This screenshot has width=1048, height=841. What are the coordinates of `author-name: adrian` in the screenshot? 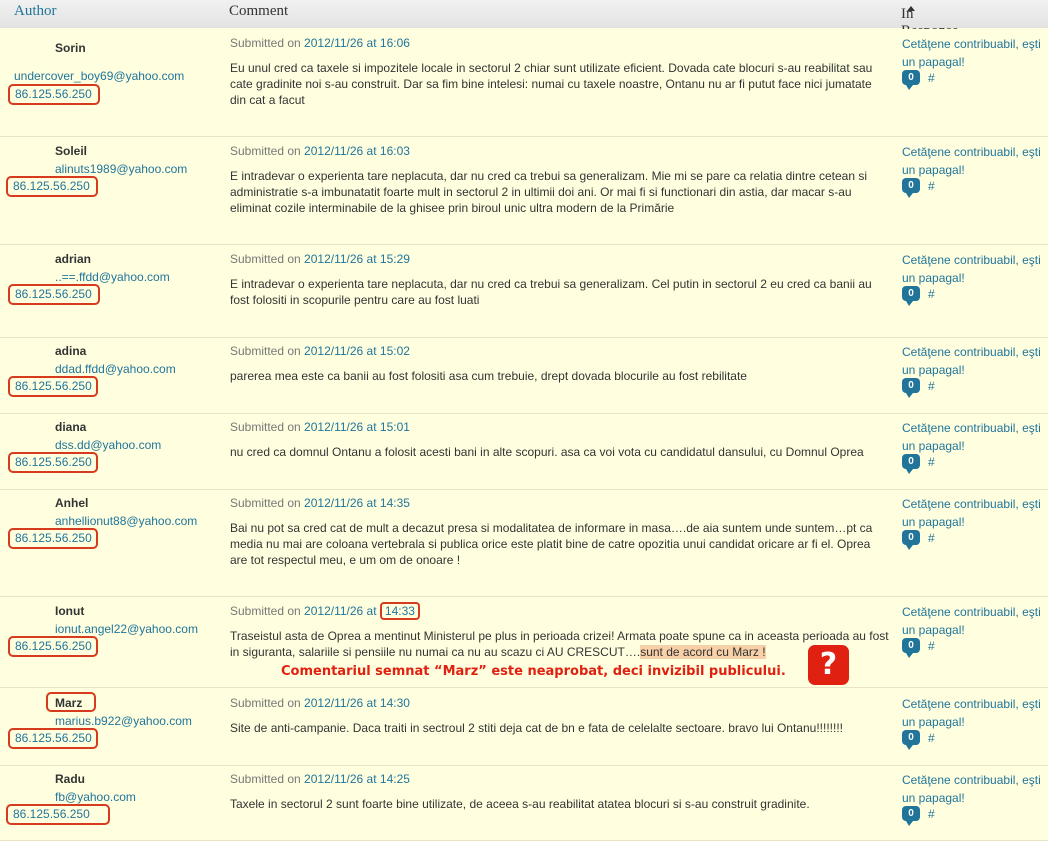 It's located at (73, 259).